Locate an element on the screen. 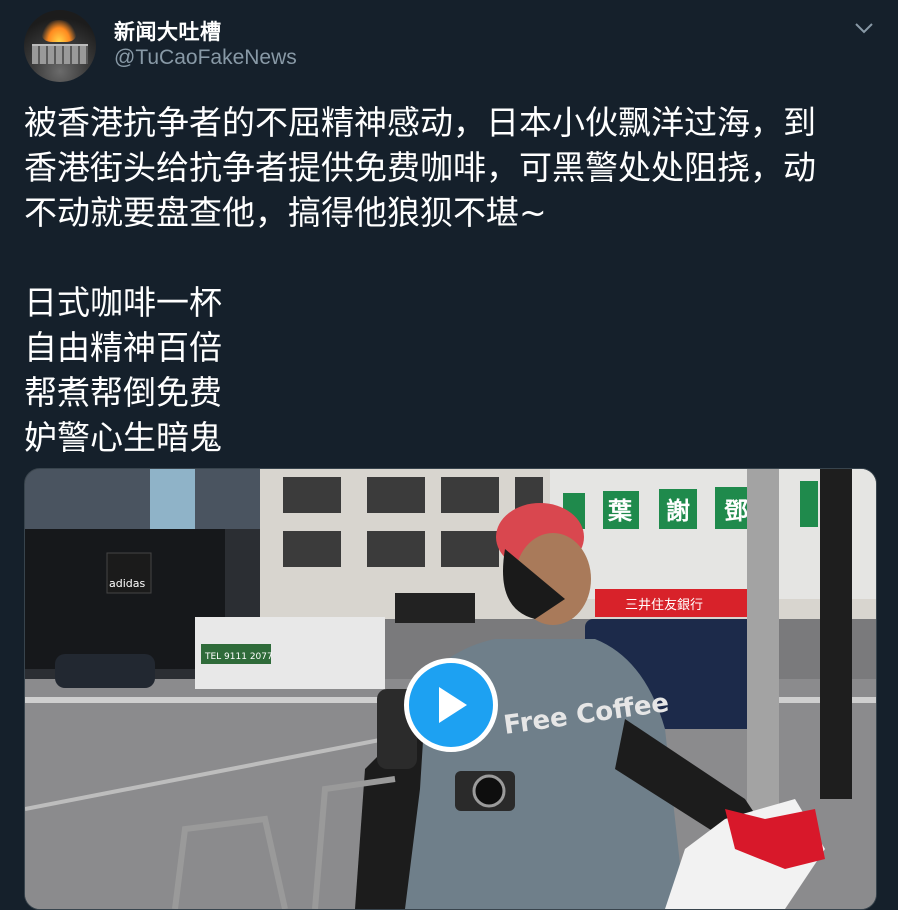  truck-phone: TEL 9111 2077 is located at coordinates (238, 657).